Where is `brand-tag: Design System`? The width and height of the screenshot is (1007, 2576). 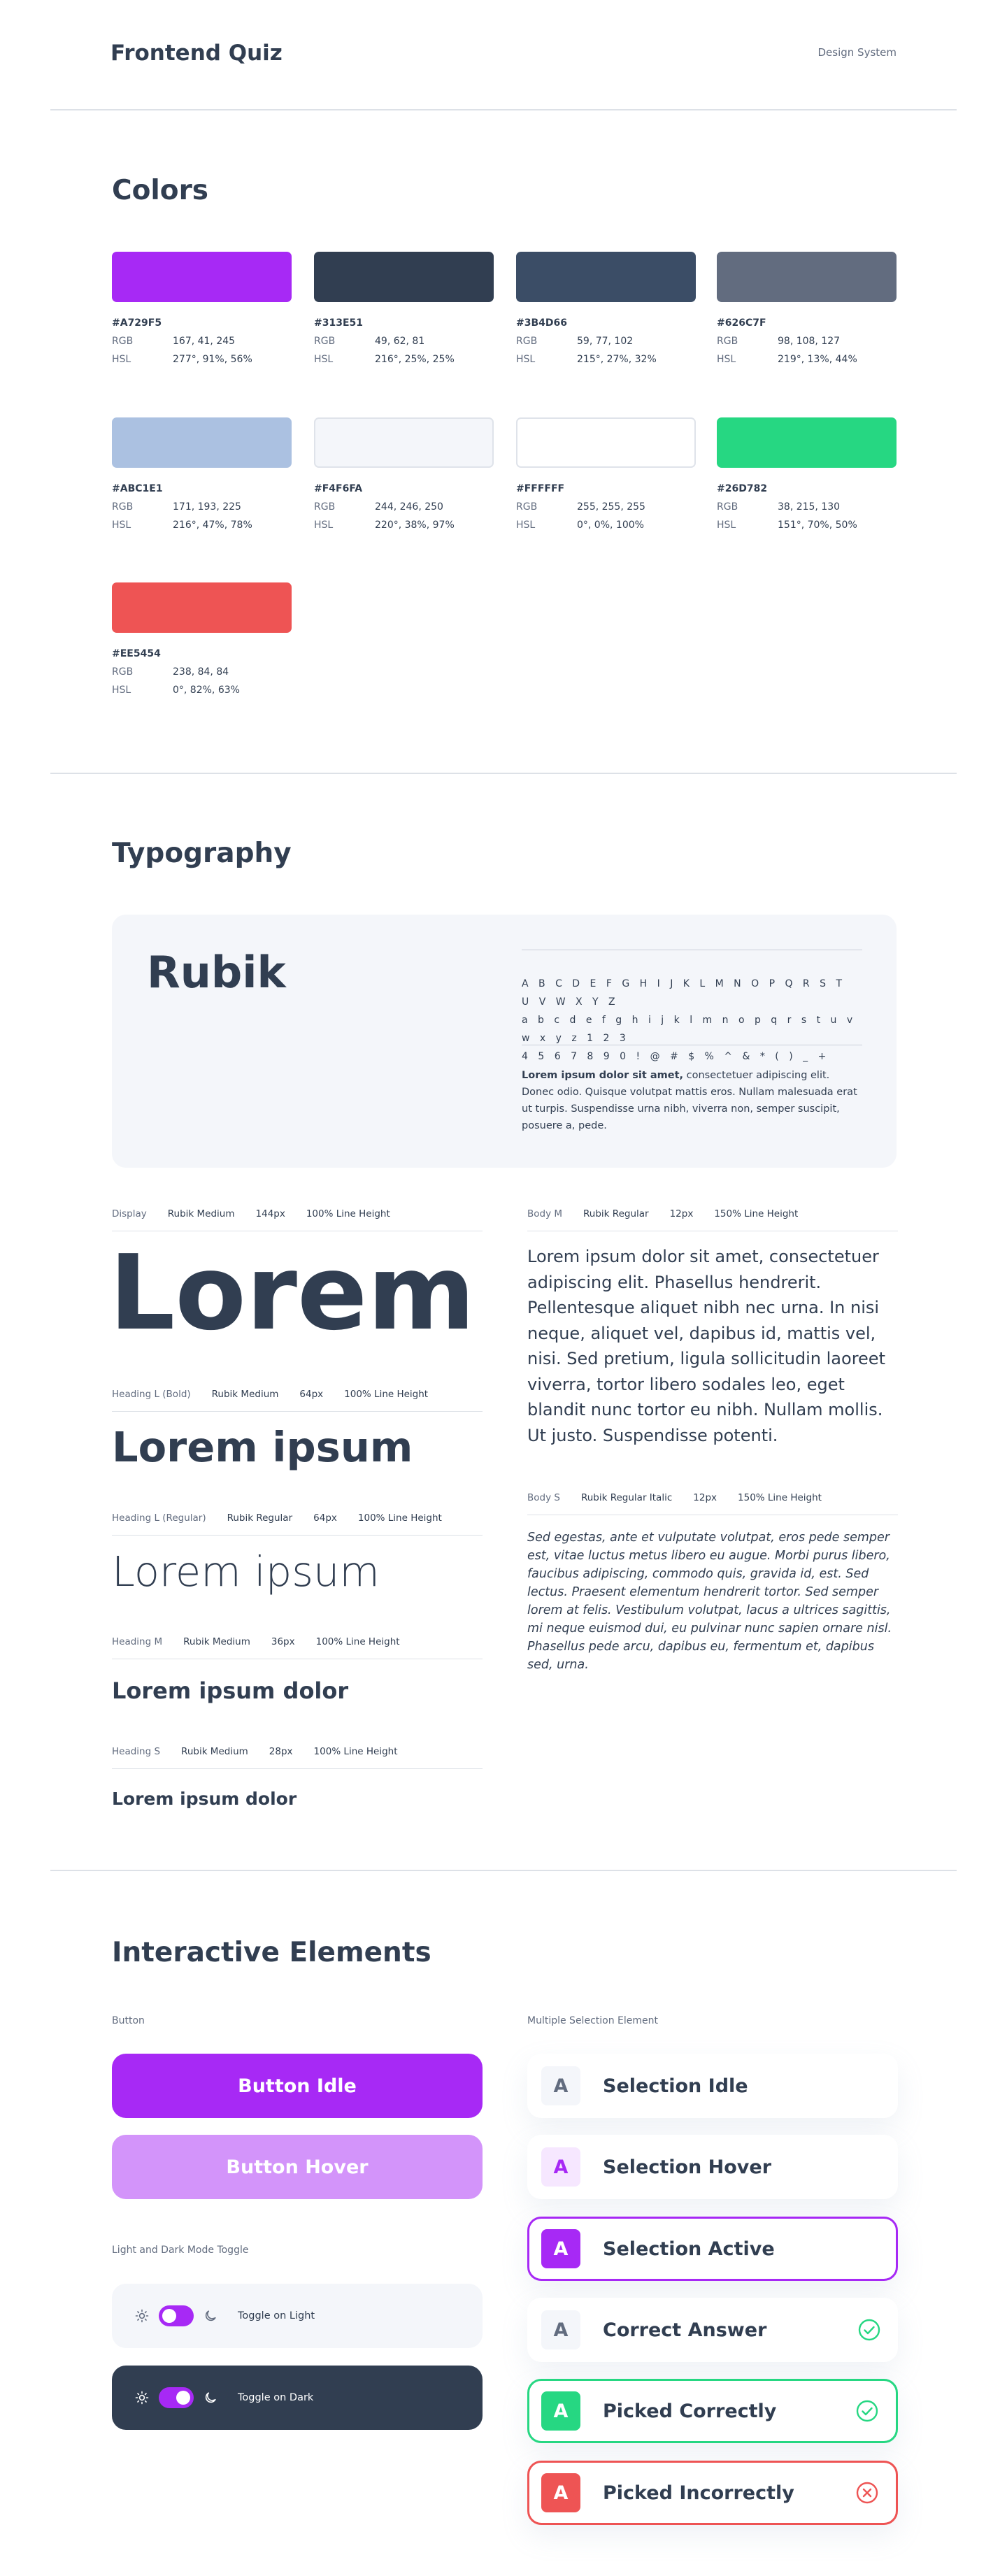 brand-tag: Design System is located at coordinates (857, 52).